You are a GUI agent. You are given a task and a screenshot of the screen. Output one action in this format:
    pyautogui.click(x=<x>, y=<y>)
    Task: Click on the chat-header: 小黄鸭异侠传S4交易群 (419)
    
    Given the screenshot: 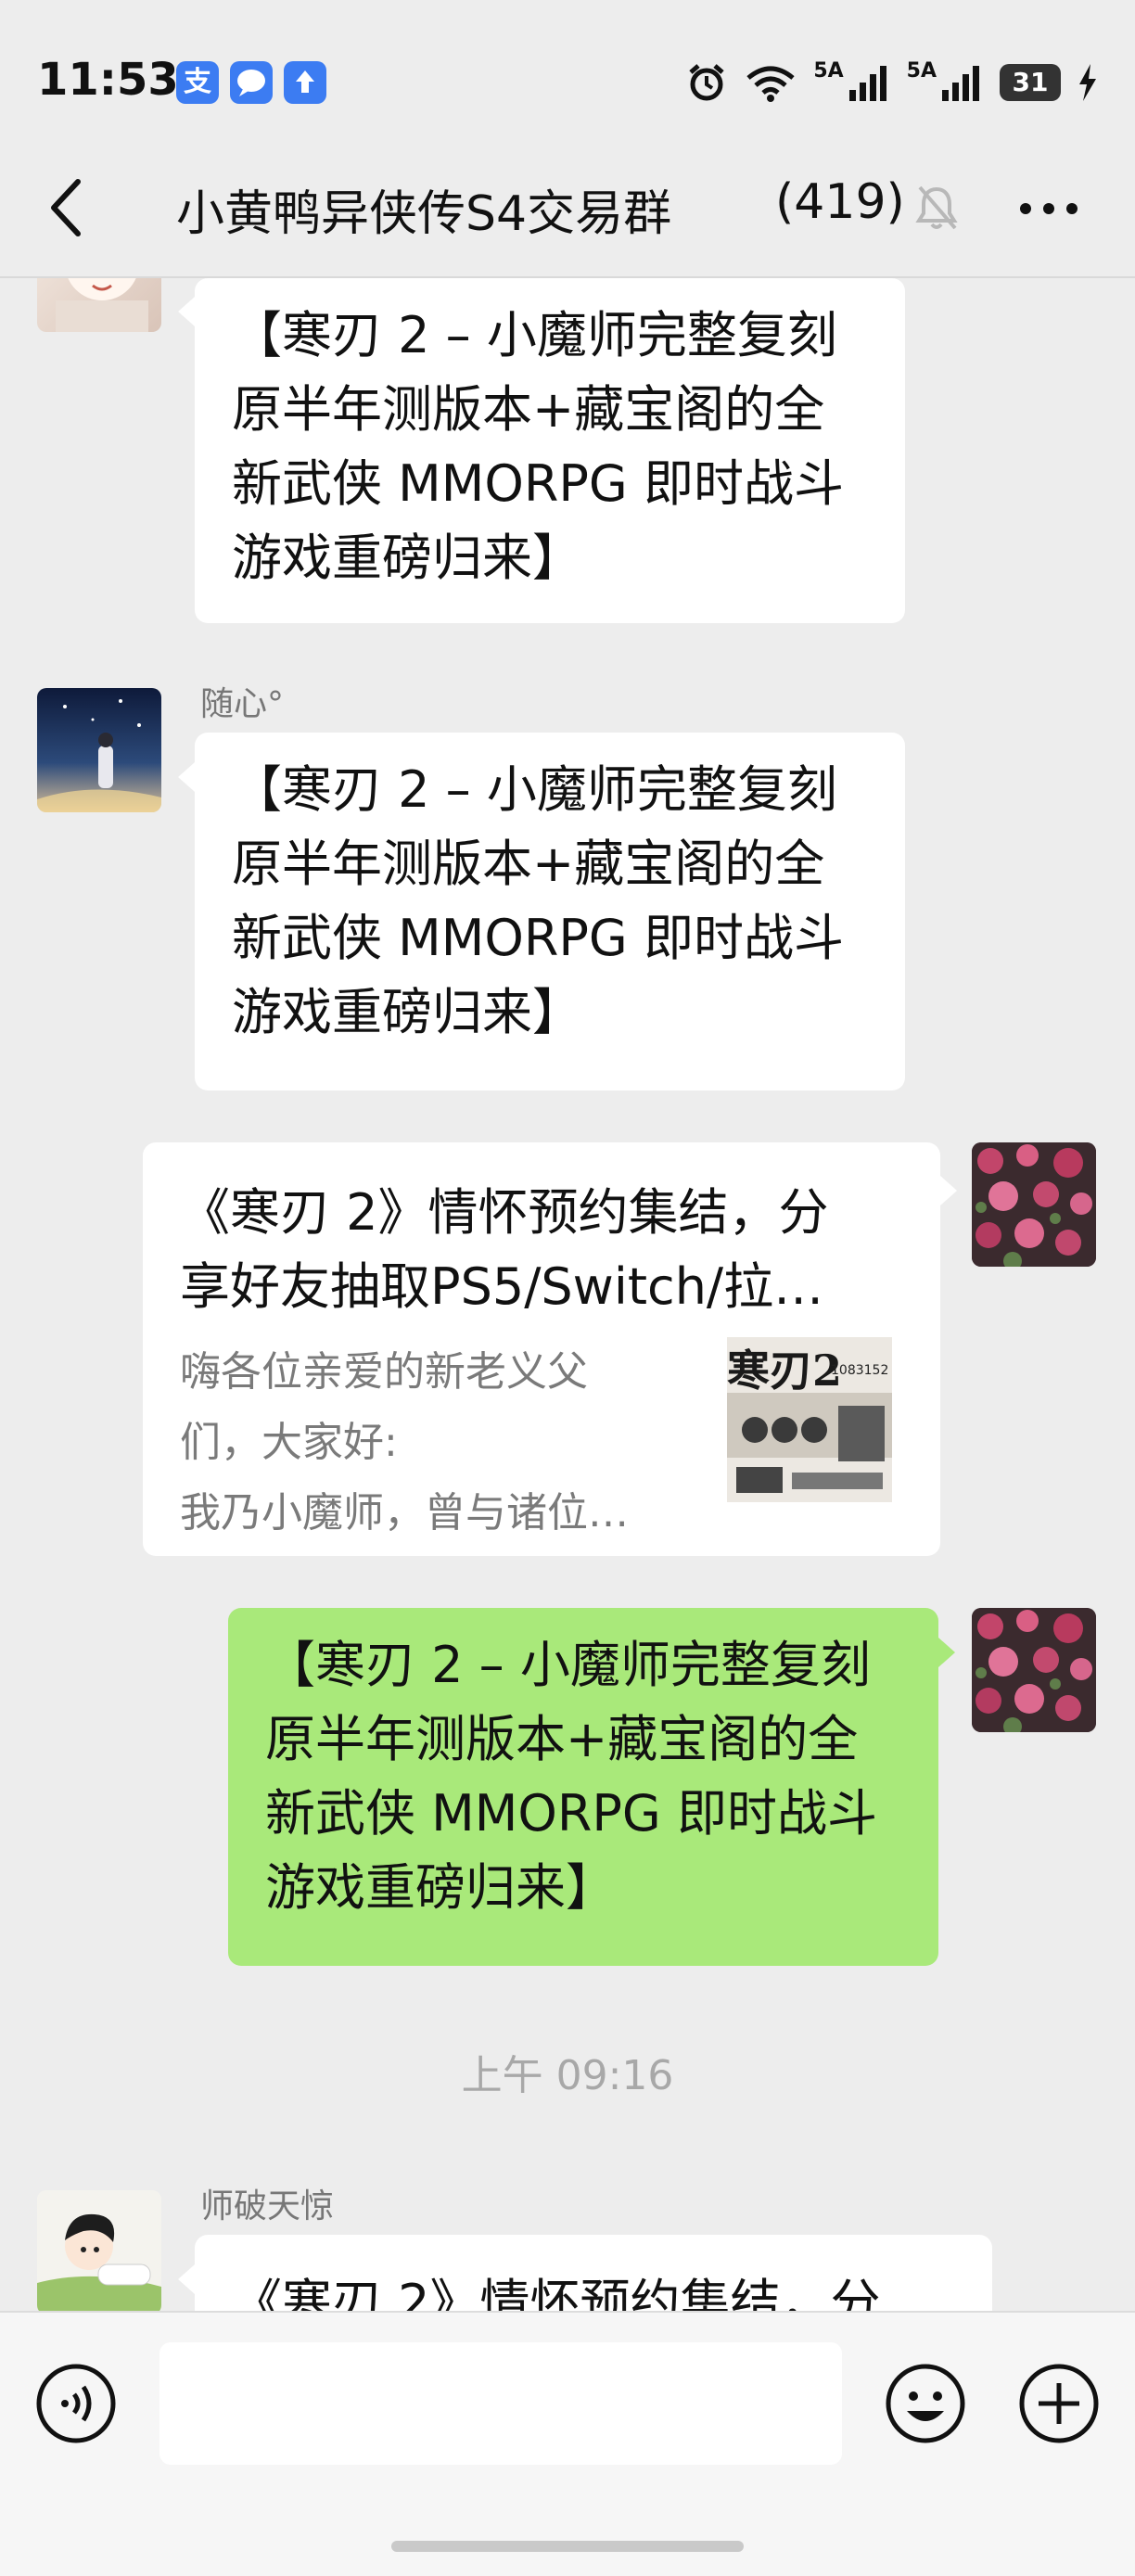 What is the action you would take?
    pyautogui.click(x=567, y=208)
    